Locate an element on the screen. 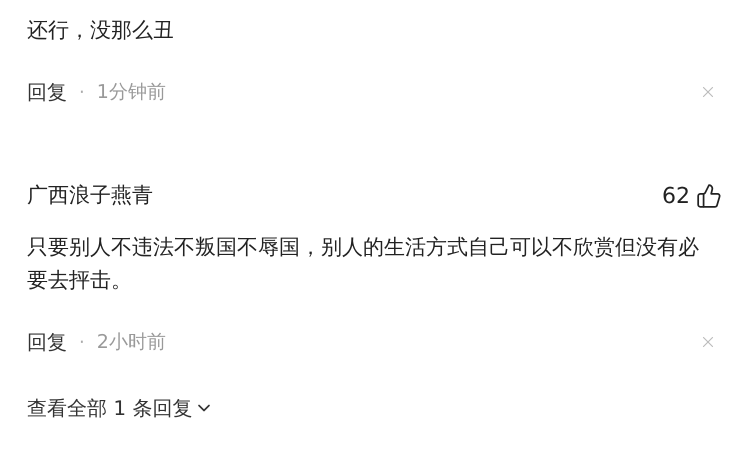 Image resolution: width=732 pixels, height=472 pixels. comment-text: 还行，没那么丑 is located at coordinates (101, 30).